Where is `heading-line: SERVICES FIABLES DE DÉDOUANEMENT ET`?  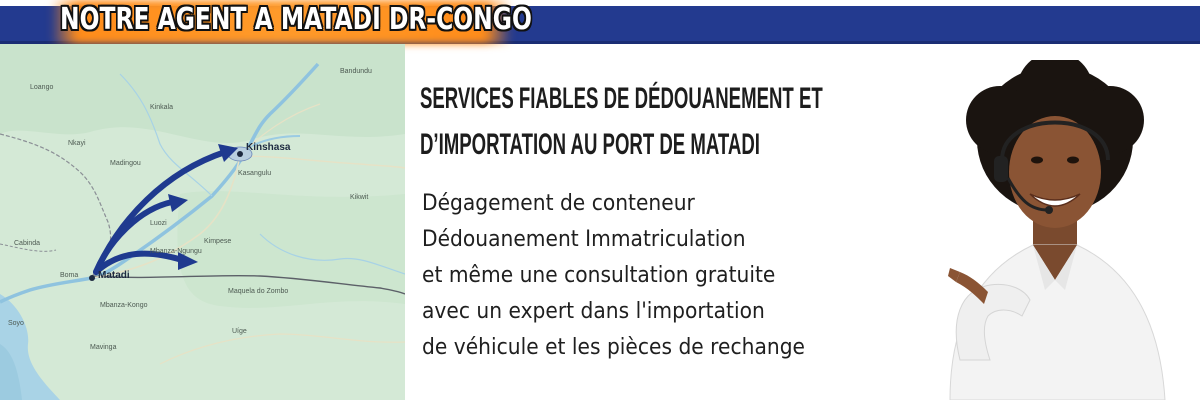
heading-line: SERVICES FIABLES DE DÉDOUANEMENT ET is located at coordinates (621, 98).